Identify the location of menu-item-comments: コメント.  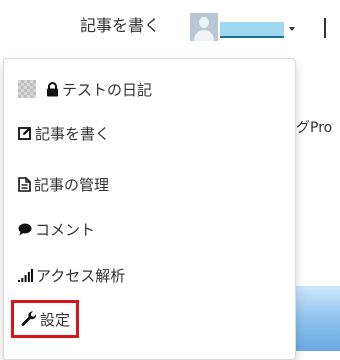
(56, 229).